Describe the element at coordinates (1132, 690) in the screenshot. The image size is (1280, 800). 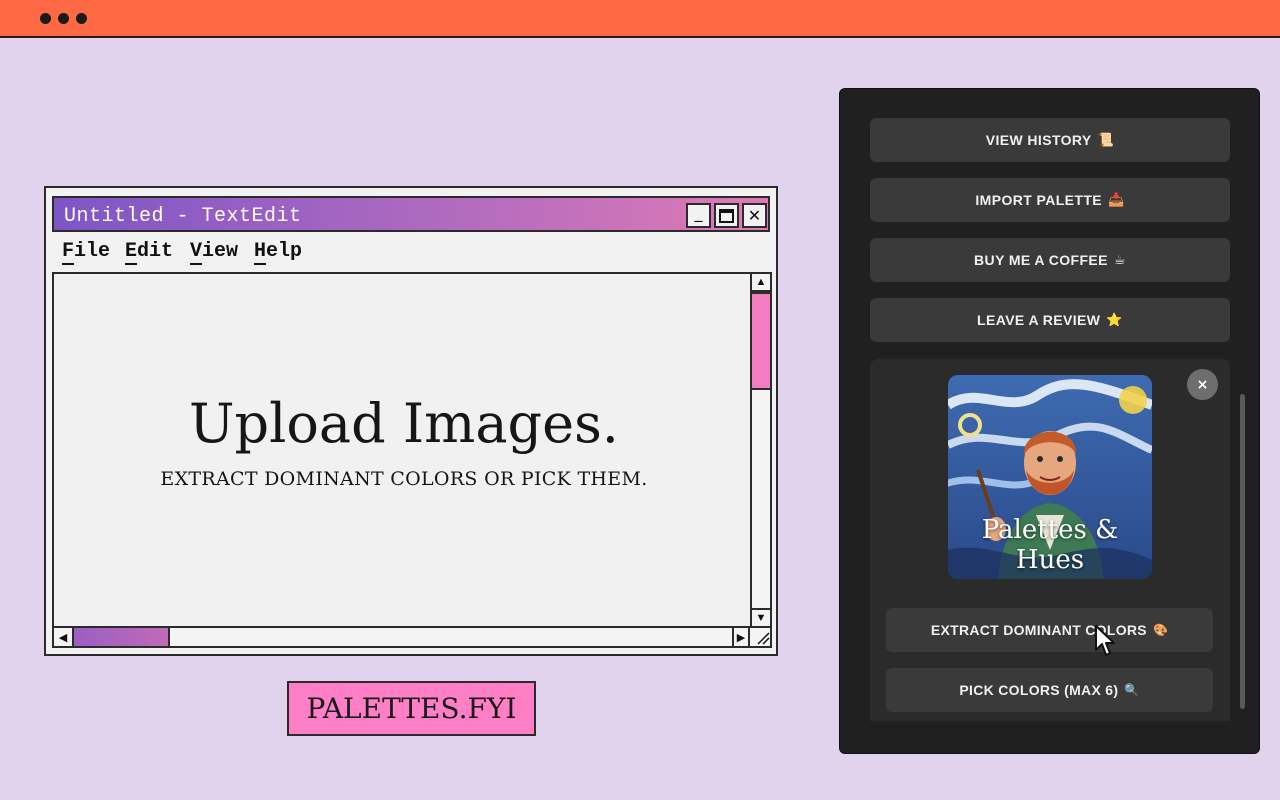
I see `magnifier-icon: 🔍` at that location.